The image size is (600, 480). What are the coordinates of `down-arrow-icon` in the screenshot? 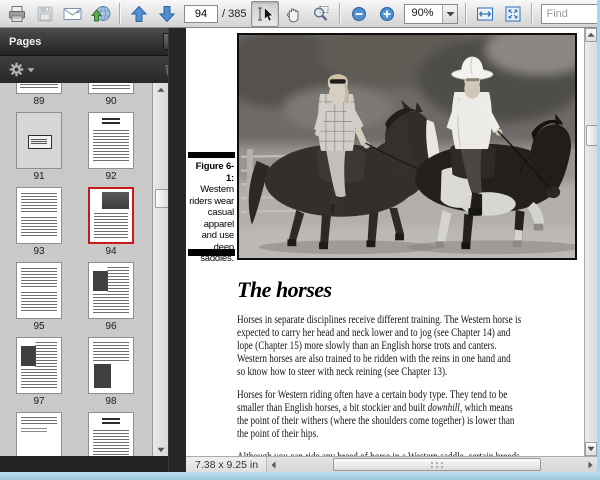 It's located at (167, 13).